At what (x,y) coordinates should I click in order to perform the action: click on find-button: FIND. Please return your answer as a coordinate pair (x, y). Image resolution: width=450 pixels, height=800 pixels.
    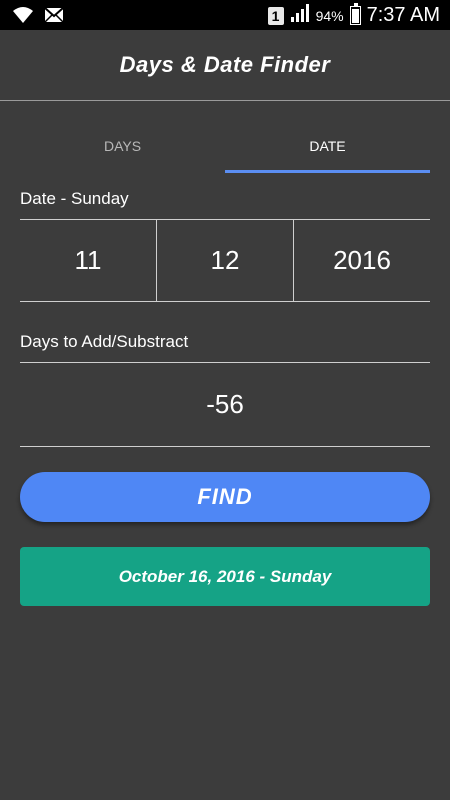
    Looking at the image, I should click on (225, 497).